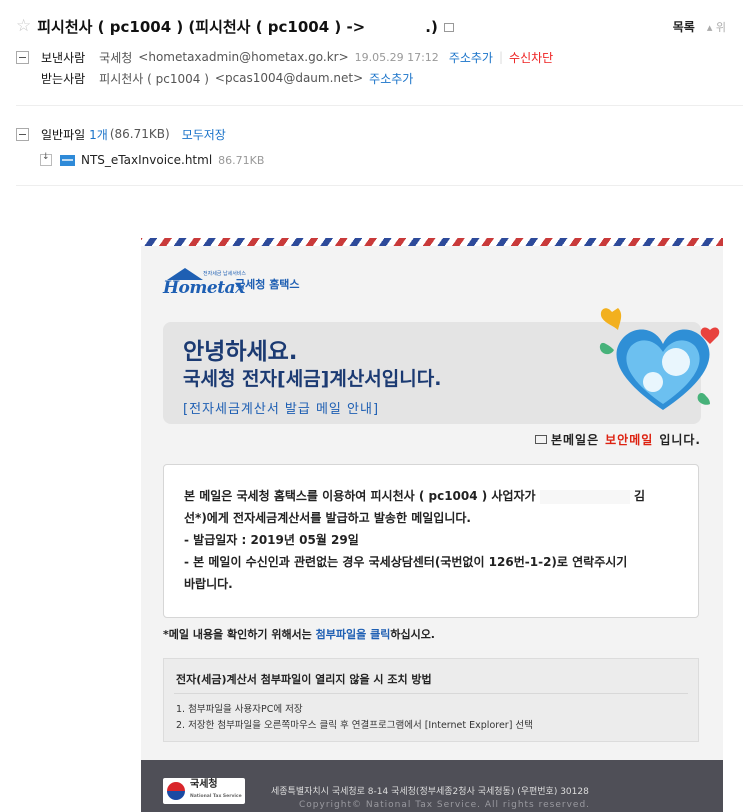 The image size is (743, 812). Describe the element at coordinates (584, 496) in the screenshot. I see `masked-text` at that location.